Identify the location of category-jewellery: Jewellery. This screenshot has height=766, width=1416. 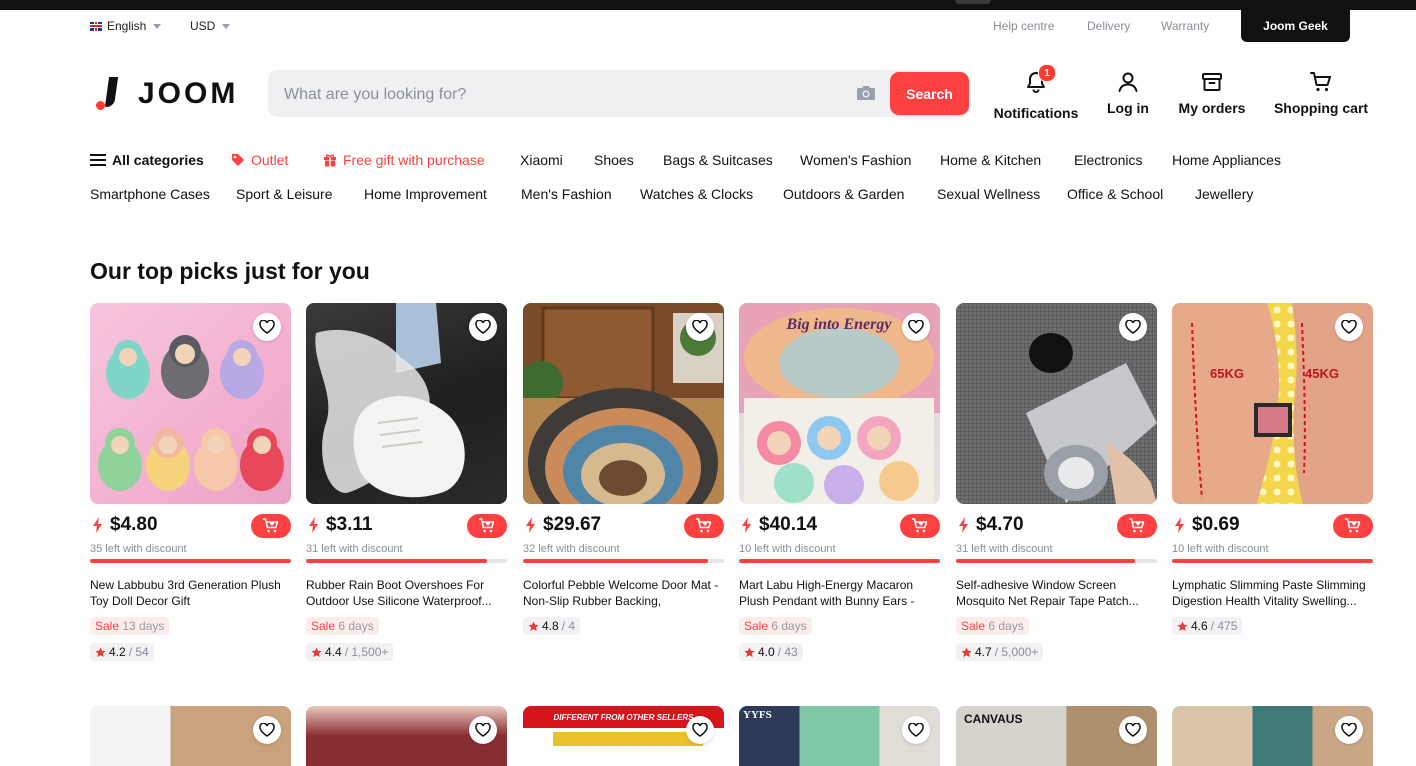
(1224, 194).